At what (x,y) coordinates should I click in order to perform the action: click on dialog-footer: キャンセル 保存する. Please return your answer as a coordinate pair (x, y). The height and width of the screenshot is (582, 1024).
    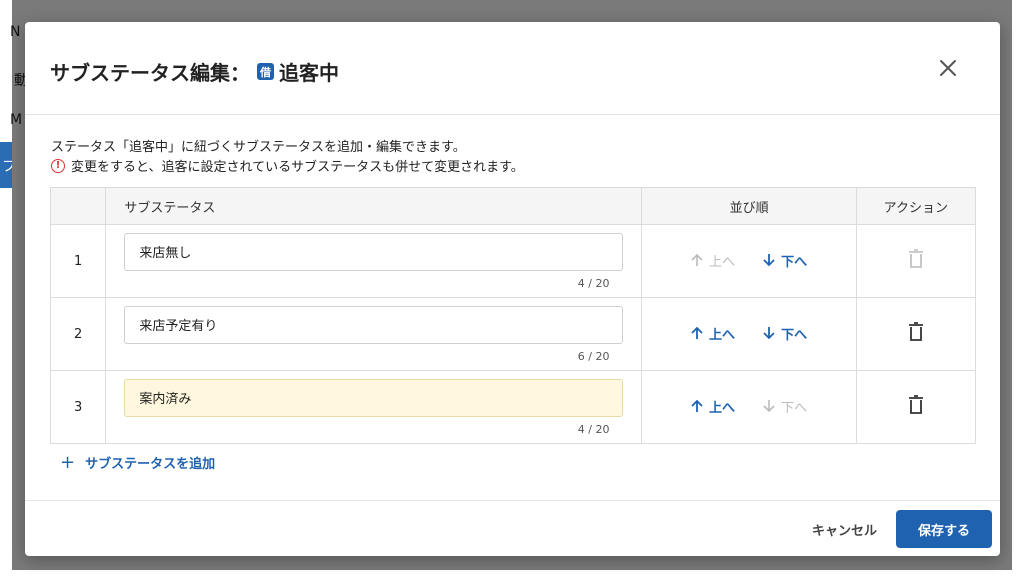
    Looking at the image, I should click on (512, 528).